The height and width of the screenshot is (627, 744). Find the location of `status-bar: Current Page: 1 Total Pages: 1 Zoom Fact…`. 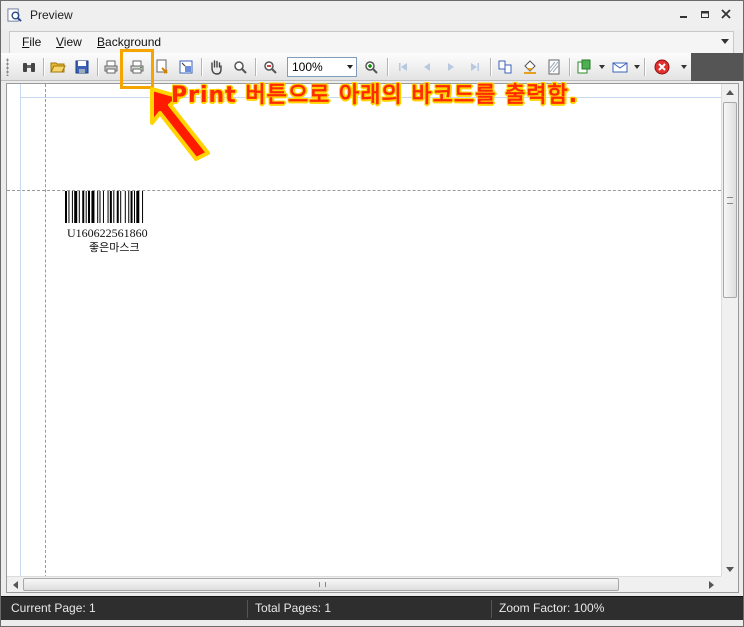

status-bar: Current Page: 1 Total Pages: 1 Zoom Fact… is located at coordinates (372, 608).